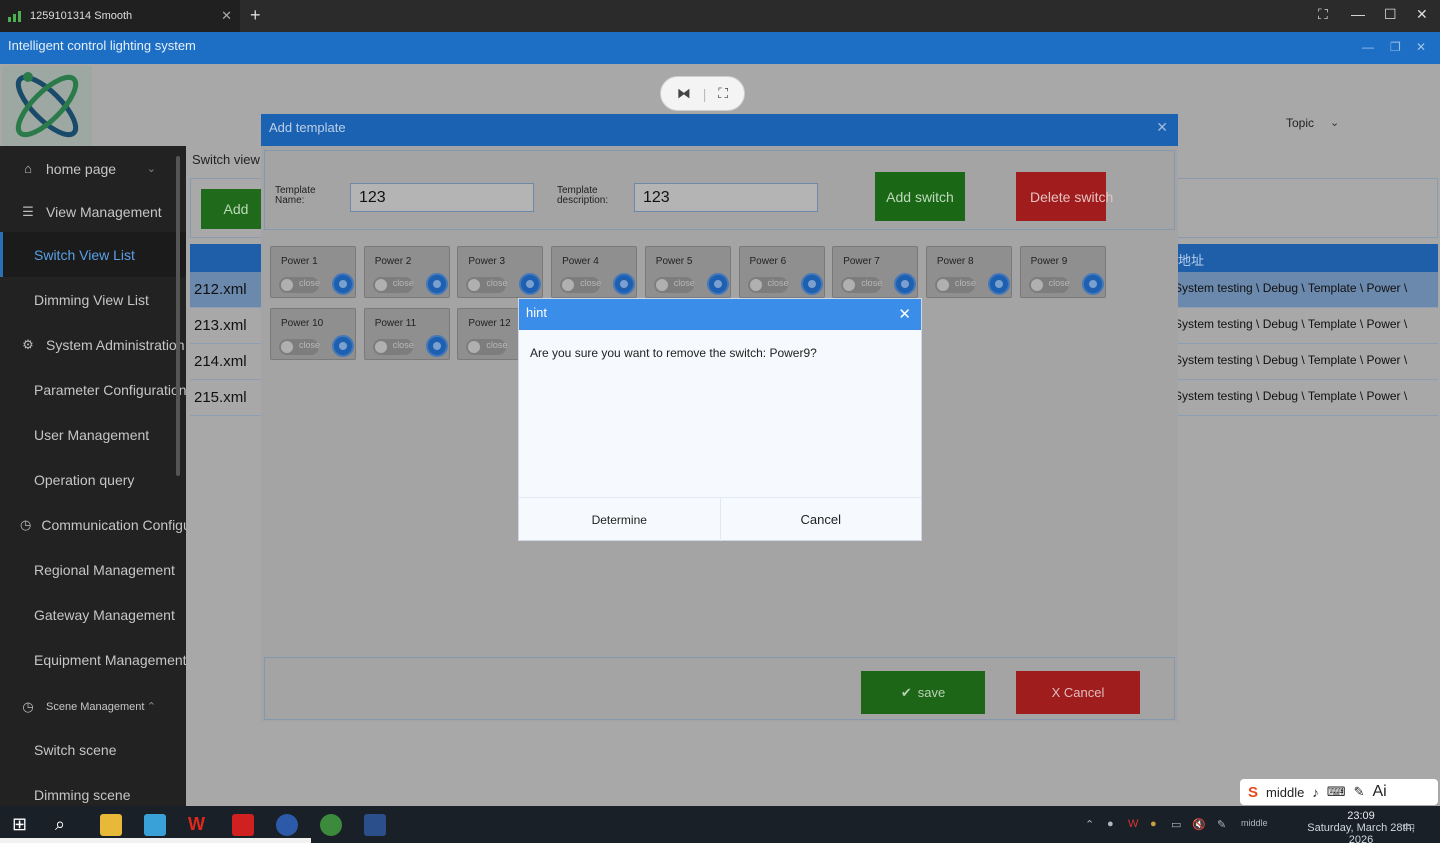 The height and width of the screenshot is (843, 1440). What do you see at coordinates (1379, 792) in the screenshot?
I see `ai-button: Ai` at bounding box center [1379, 792].